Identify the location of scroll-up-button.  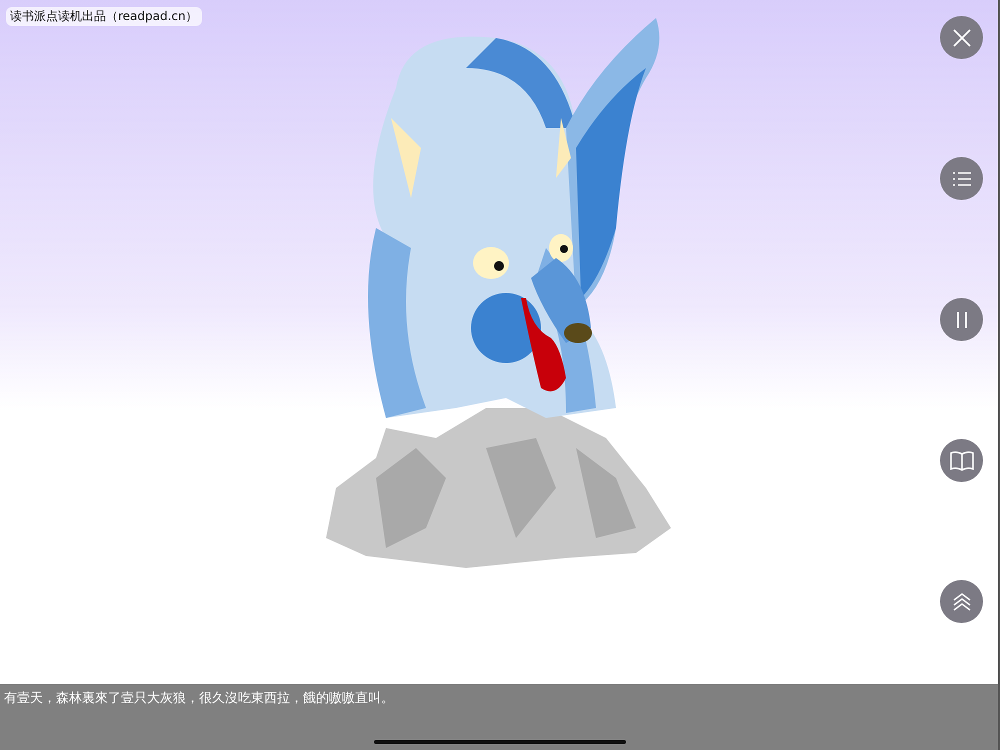
(961, 601).